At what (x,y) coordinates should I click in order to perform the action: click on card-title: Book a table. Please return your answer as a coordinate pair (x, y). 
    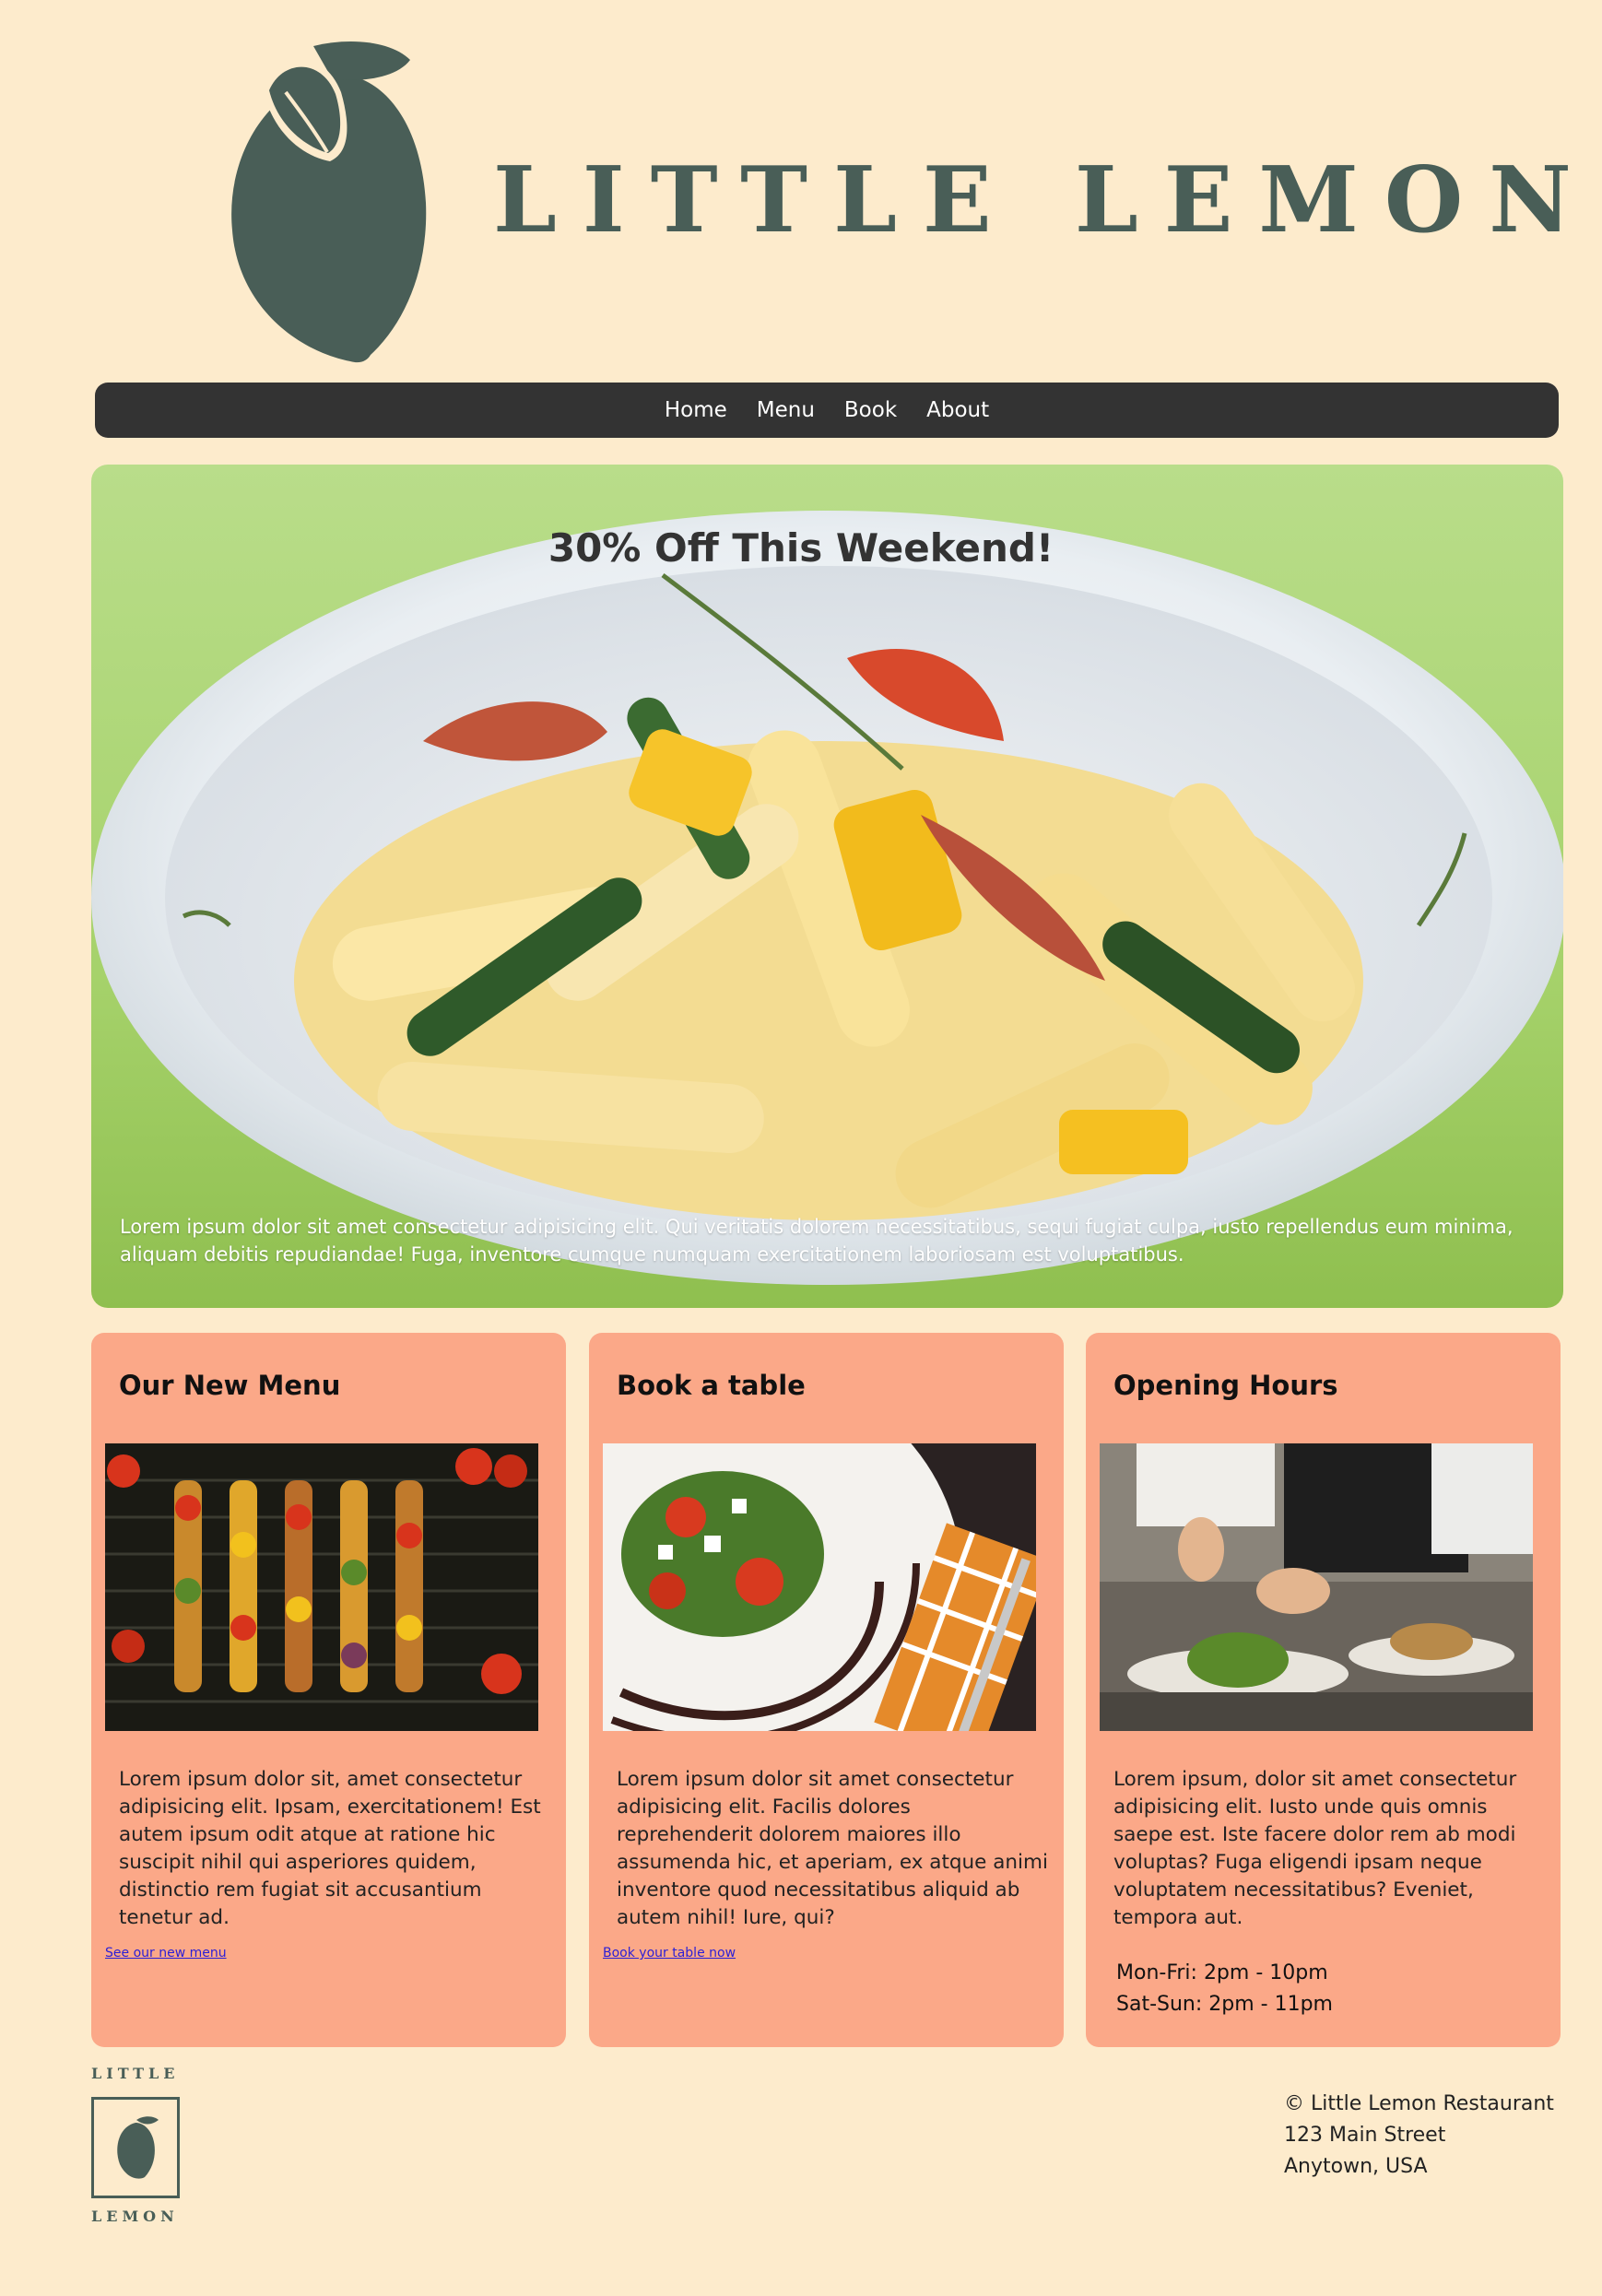
    Looking at the image, I should click on (711, 1386).